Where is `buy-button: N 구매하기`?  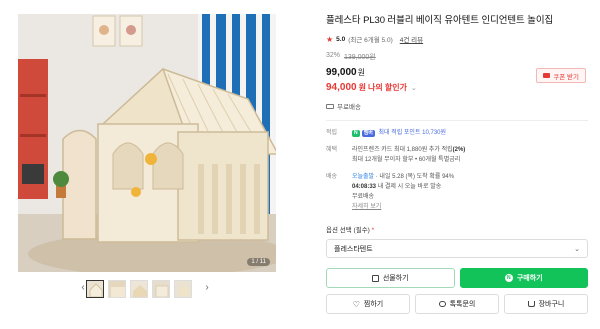 buy-button: N 구매하기 is located at coordinates (523, 278).